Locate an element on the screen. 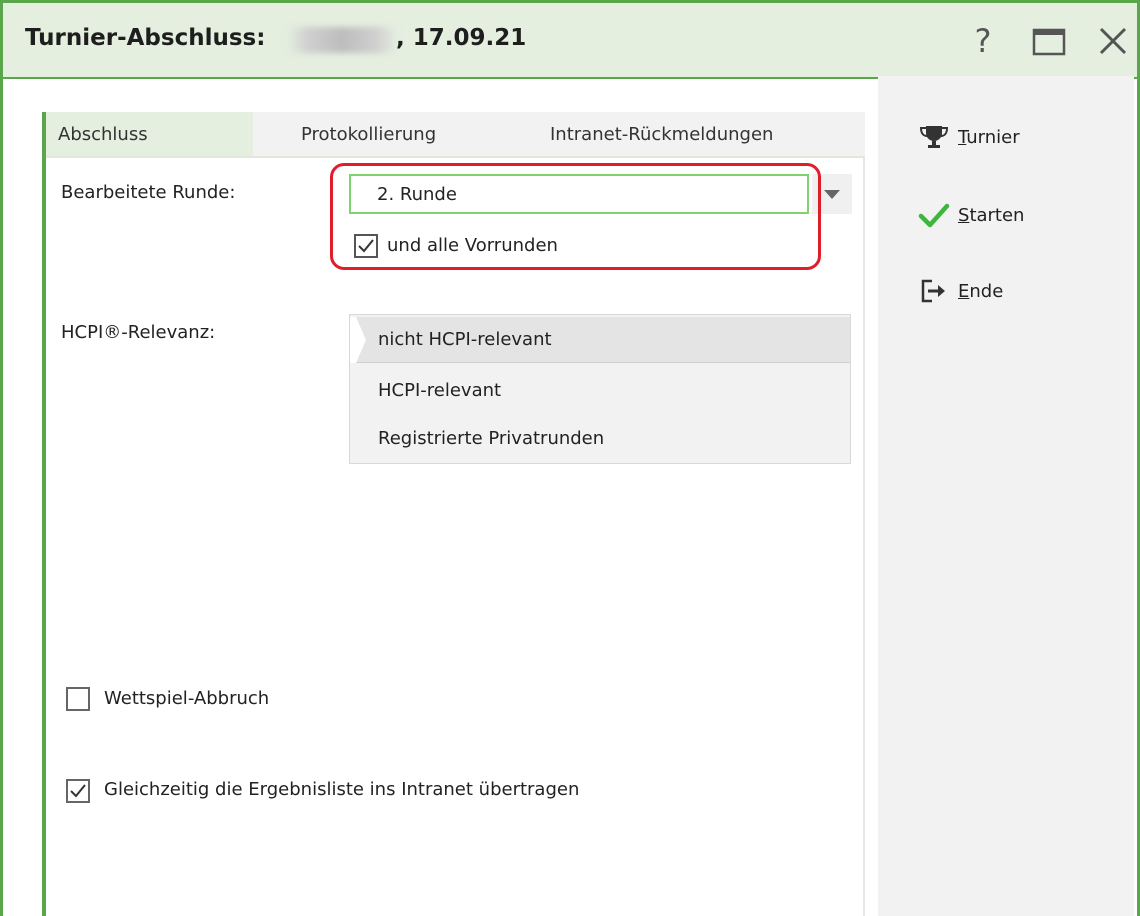 The width and height of the screenshot is (1140, 916). maximize-icon is located at coordinates (1049, 42).